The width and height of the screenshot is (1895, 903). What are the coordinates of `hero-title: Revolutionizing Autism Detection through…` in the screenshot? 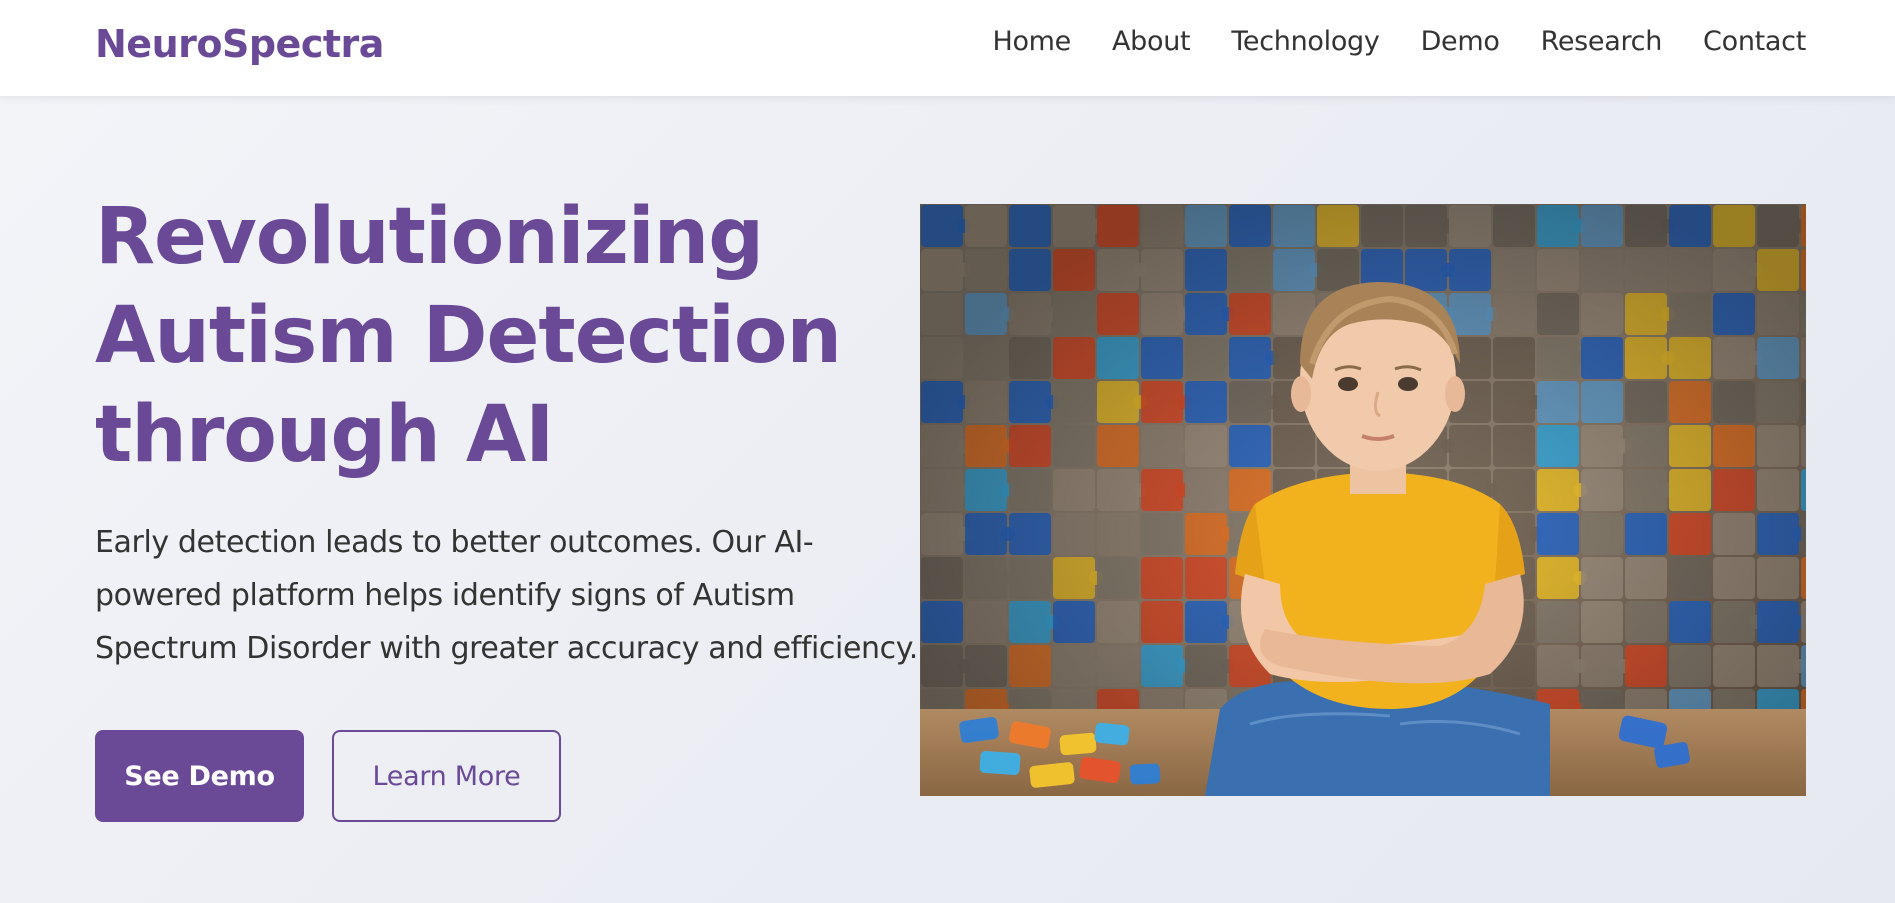 It's located at (505, 336).